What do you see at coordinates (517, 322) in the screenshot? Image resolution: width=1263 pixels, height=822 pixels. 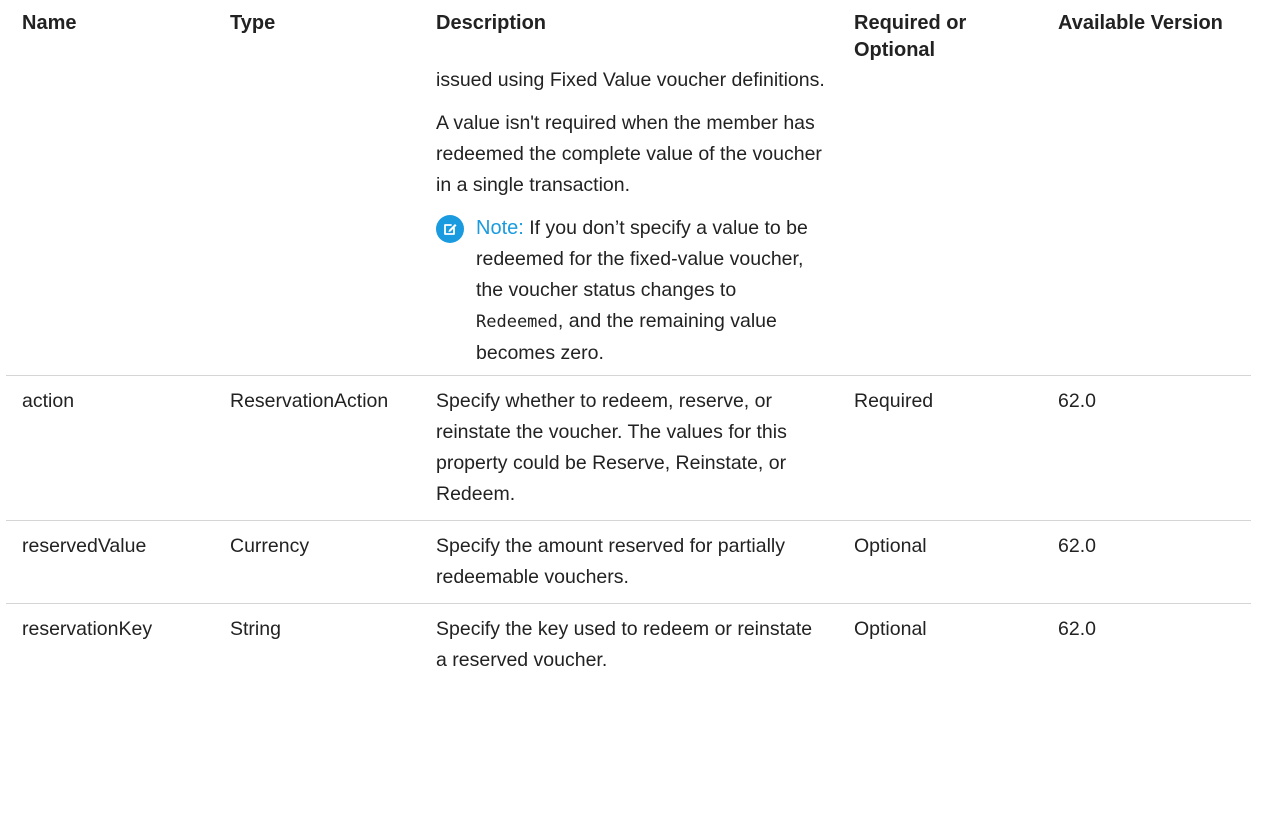 I see `note-code: Redeemed` at bounding box center [517, 322].